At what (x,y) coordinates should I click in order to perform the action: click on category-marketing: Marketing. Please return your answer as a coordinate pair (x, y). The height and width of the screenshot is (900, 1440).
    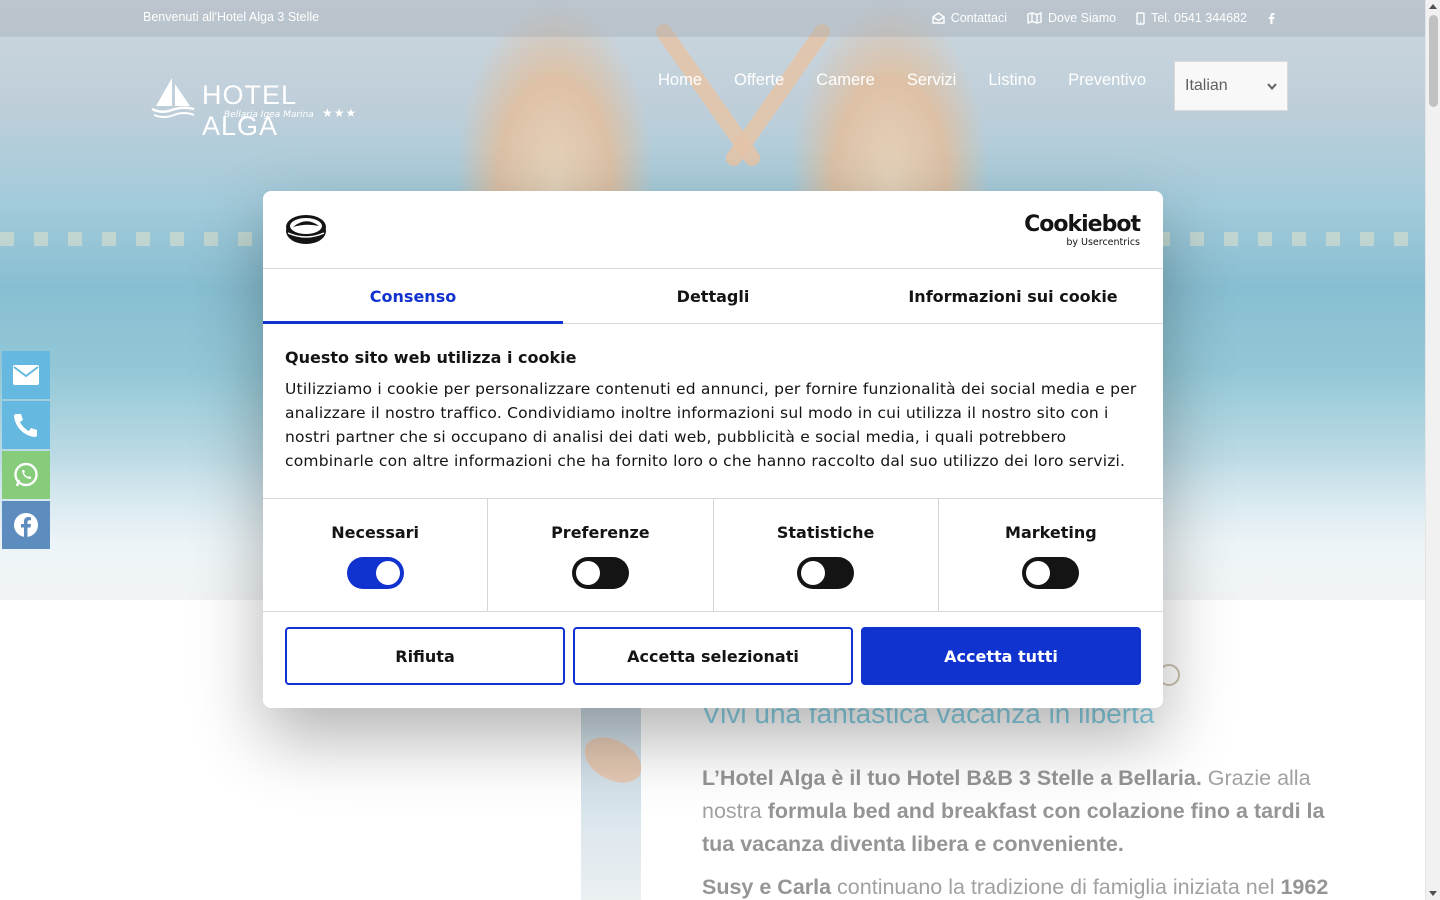
    Looking at the image, I should click on (1051, 555).